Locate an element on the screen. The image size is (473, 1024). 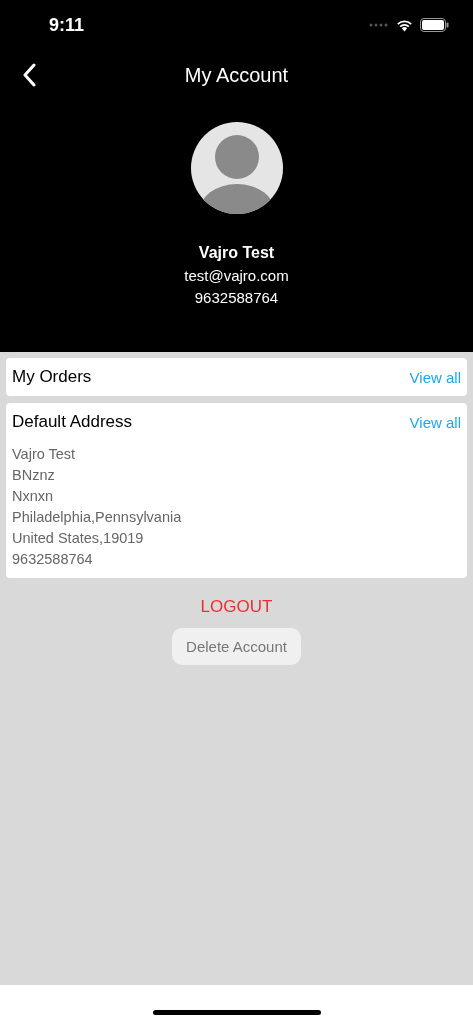
wifi-icon is located at coordinates (404, 25).